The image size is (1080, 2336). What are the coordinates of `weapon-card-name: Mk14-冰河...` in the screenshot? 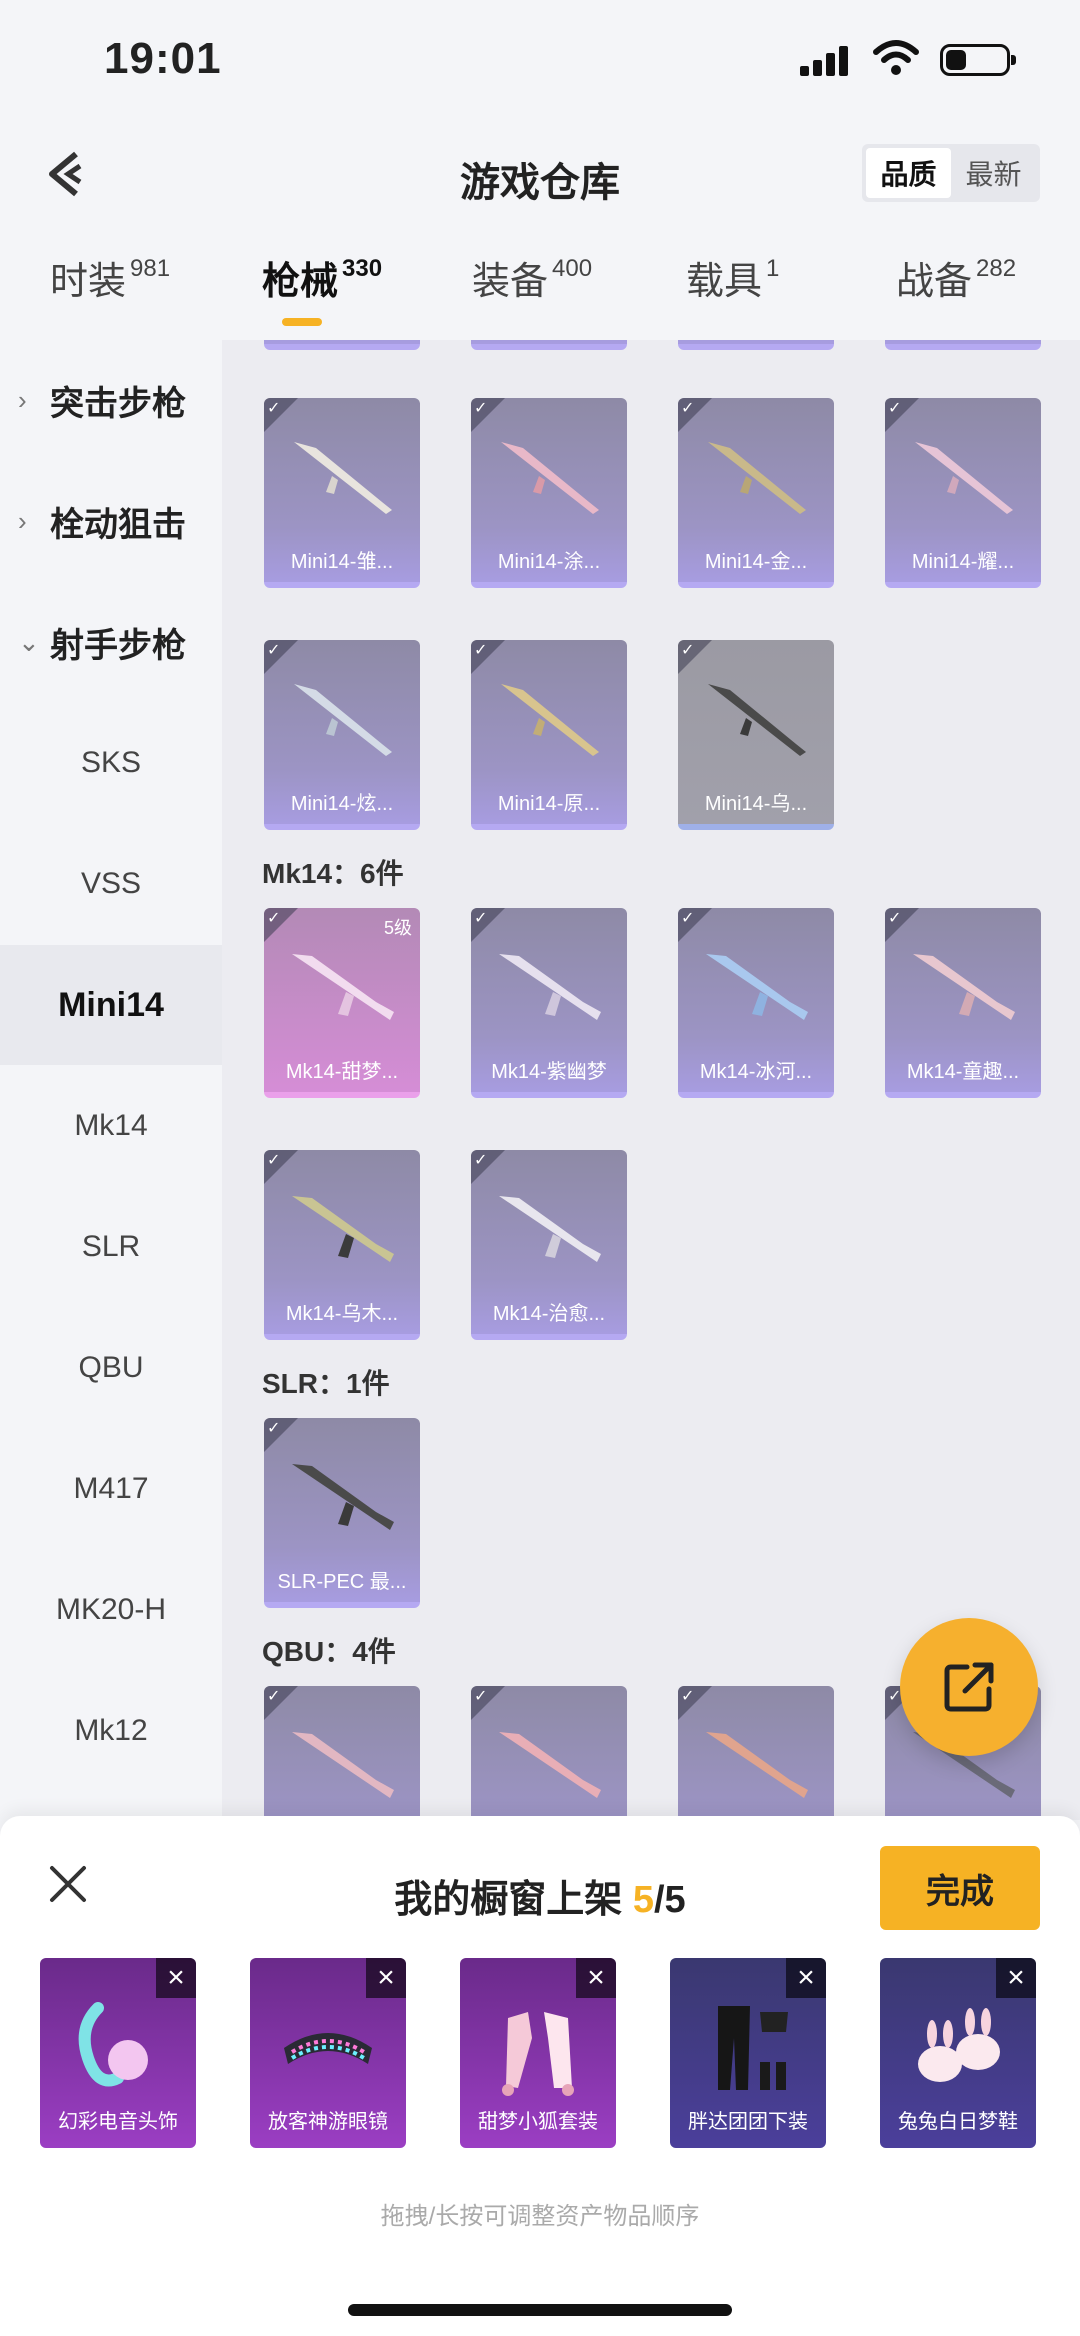 It's located at (756, 1072).